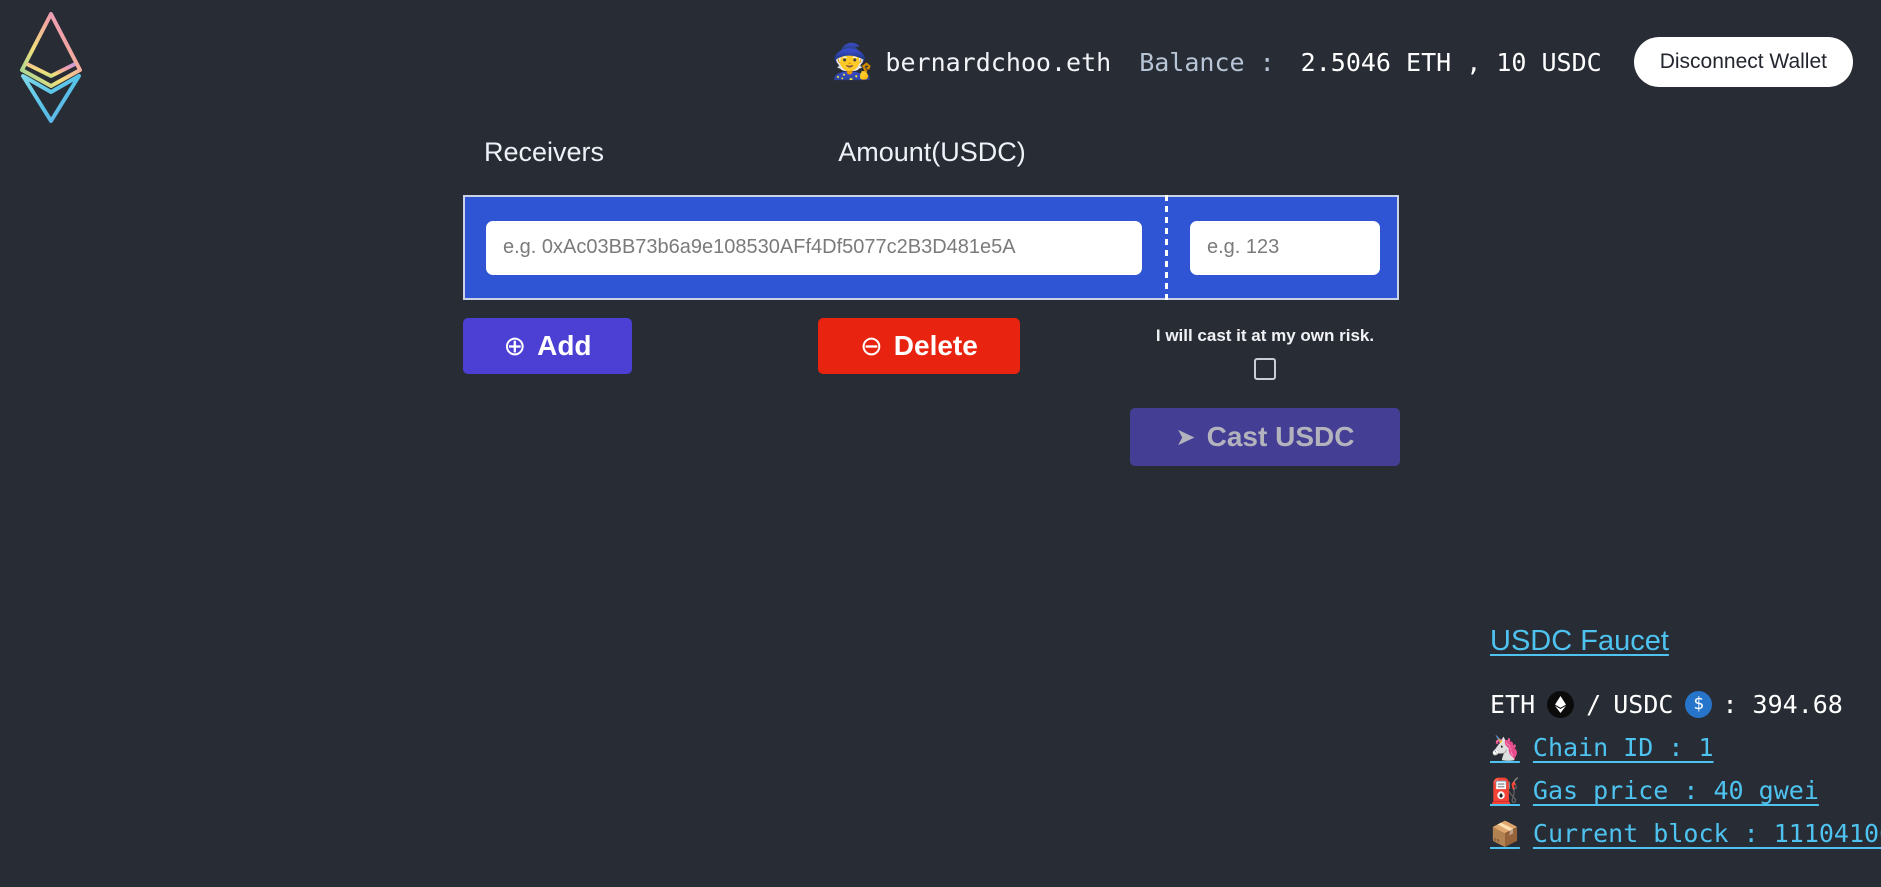 The height and width of the screenshot is (887, 1881). I want to click on amount-input, so click(1285, 247).